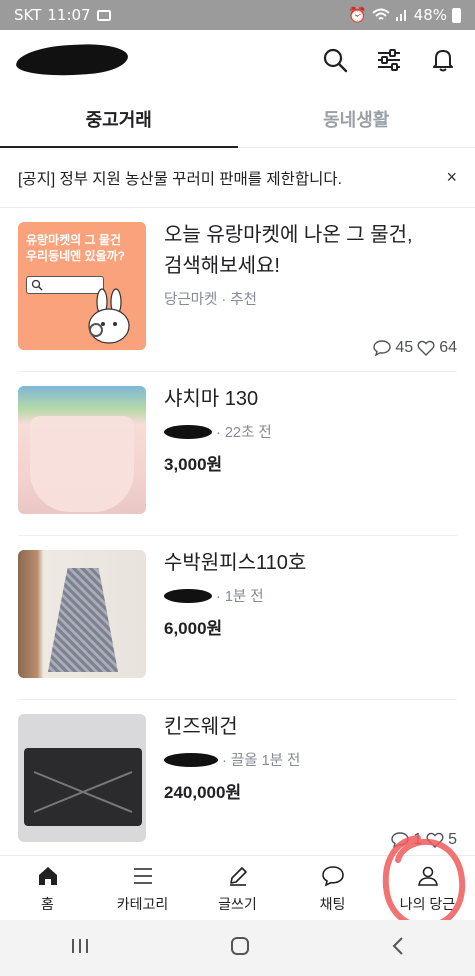  I want to click on item-meta: · 22초 전, so click(310, 431).